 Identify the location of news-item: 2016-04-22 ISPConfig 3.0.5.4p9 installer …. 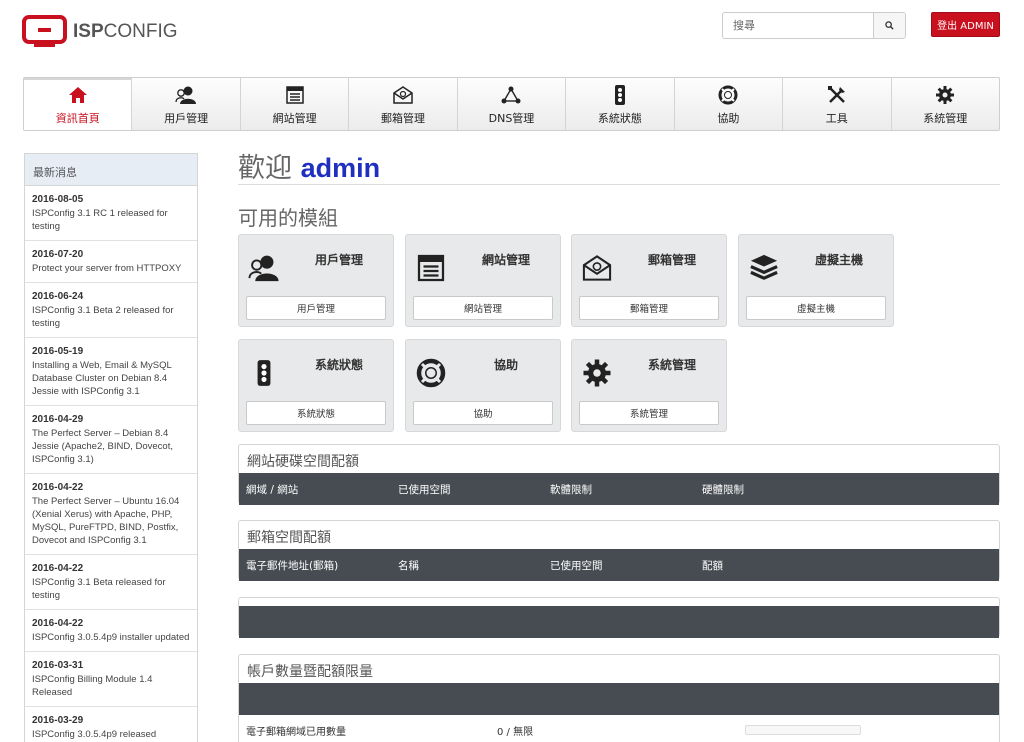
(111, 631).